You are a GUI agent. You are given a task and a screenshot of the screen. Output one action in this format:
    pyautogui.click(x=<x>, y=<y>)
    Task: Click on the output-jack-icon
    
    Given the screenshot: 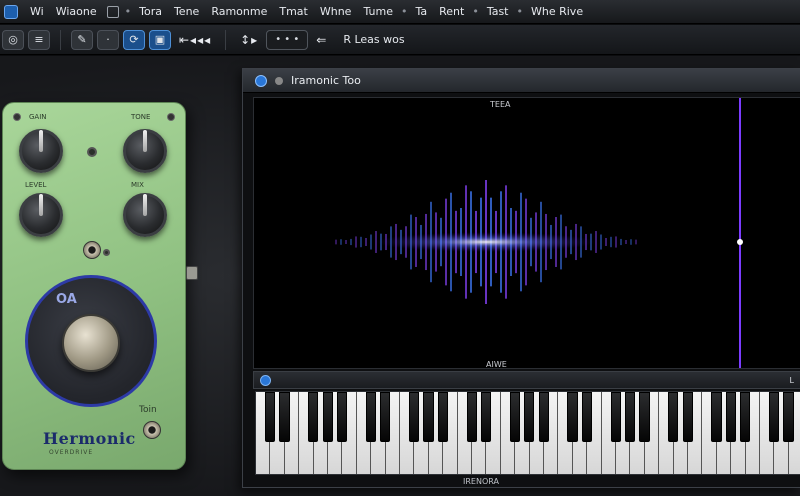 What is the action you would take?
    pyautogui.click(x=152, y=430)
    